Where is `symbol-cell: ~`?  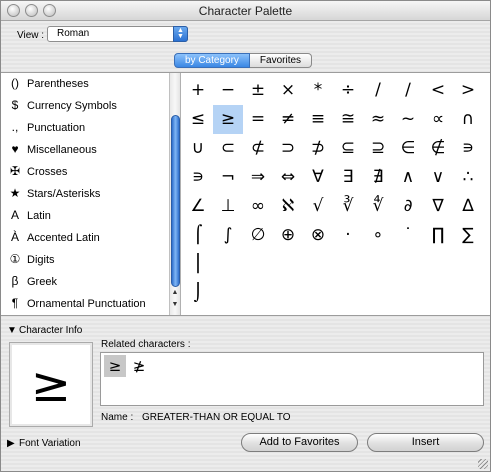 symbol-cell: ~ is located at coordinates (408, 119).